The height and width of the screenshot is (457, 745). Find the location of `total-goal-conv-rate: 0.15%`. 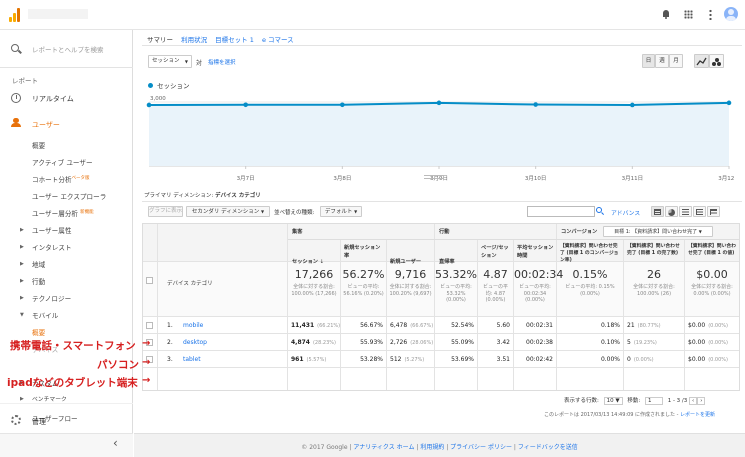

total-goal-conv-rate: 0.15% is located at coordinates (590, 274).